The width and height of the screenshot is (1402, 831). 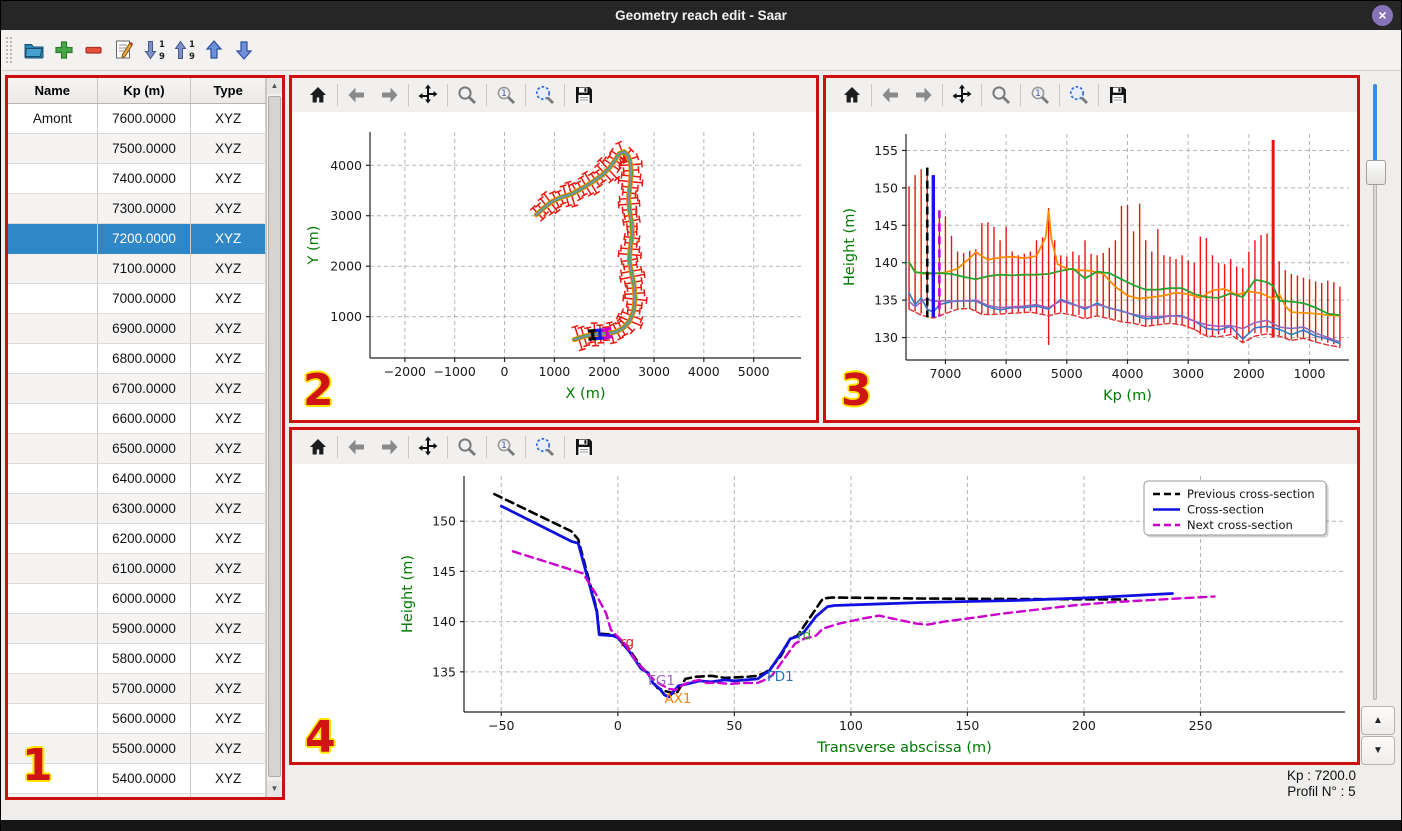 What do you see at coordinates (144, 779) in the screenshot?
I see `cell-kp: 5400.0000` at bounding box center [144, 779].